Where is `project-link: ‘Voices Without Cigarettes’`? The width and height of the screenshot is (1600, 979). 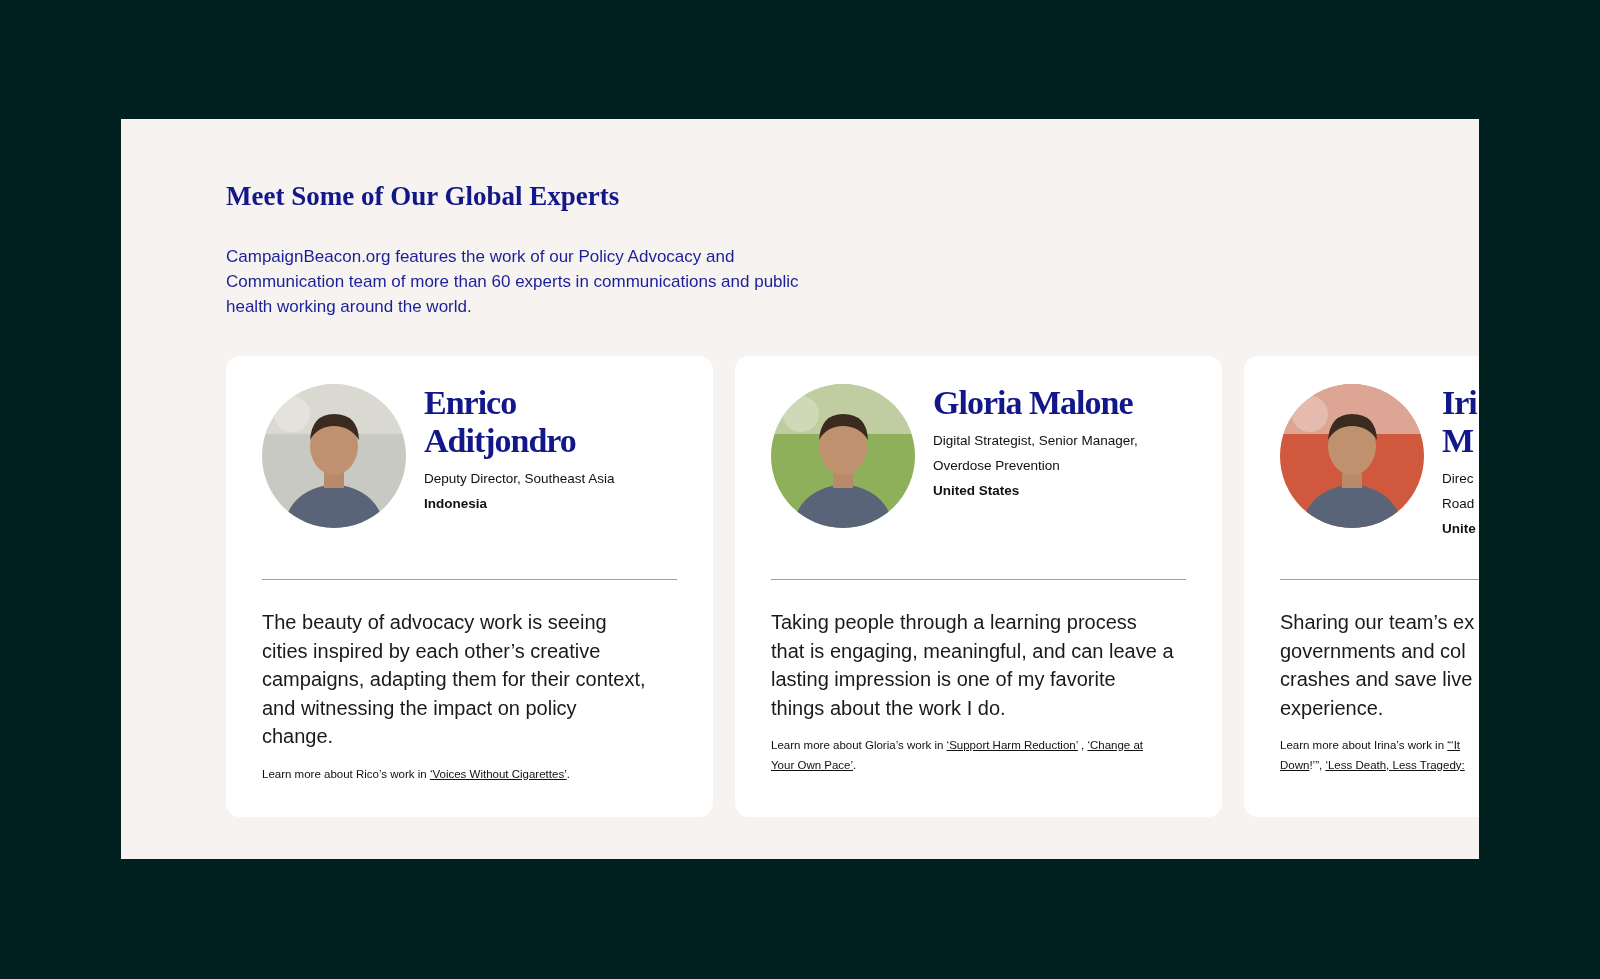 project-link: ‘Voices Without Cigarettes’ is located at coordinates (498, 773).